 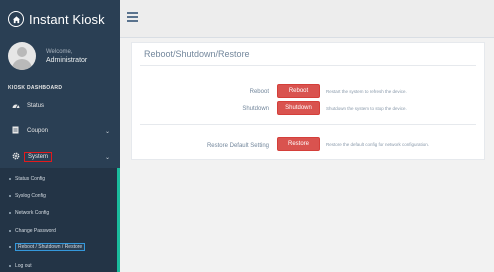 I want to click on submenu-item-logout: Log out, so click(x=20, y=266).